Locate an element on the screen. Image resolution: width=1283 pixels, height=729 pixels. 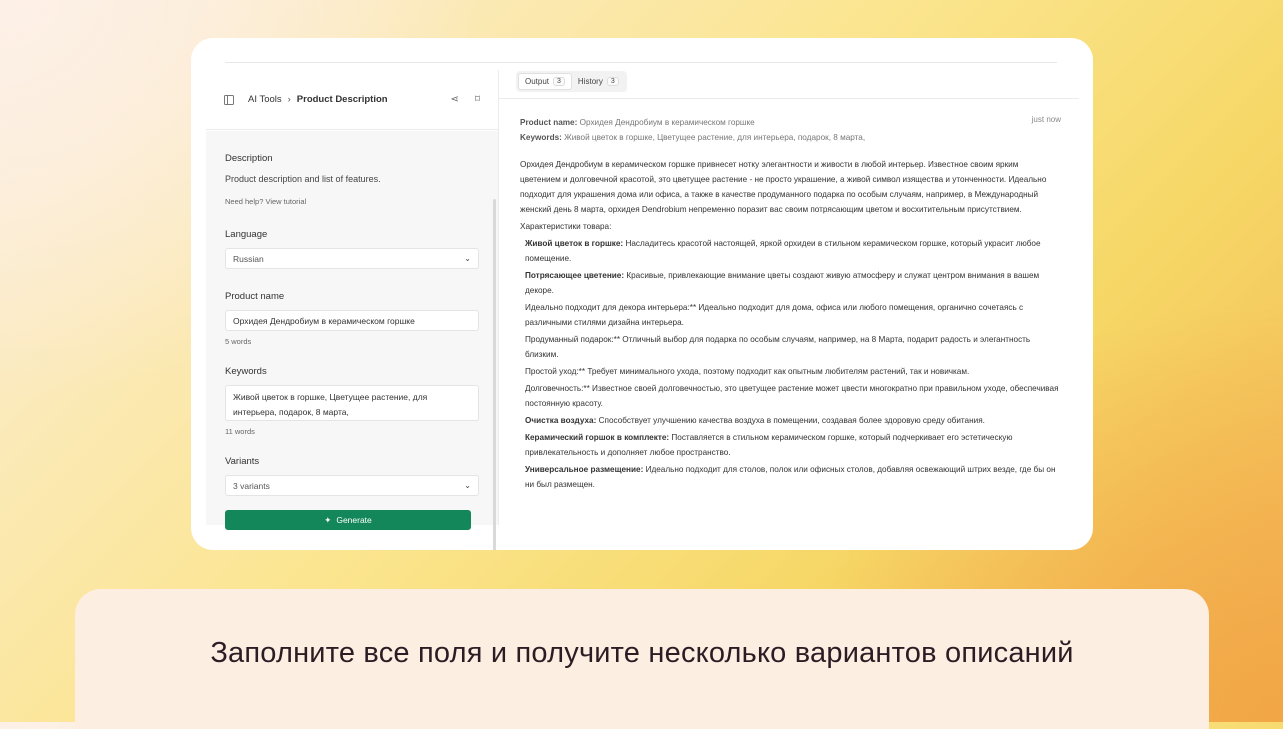
feature-title: Универсальное размещение: is located at coordinates (584, 469).